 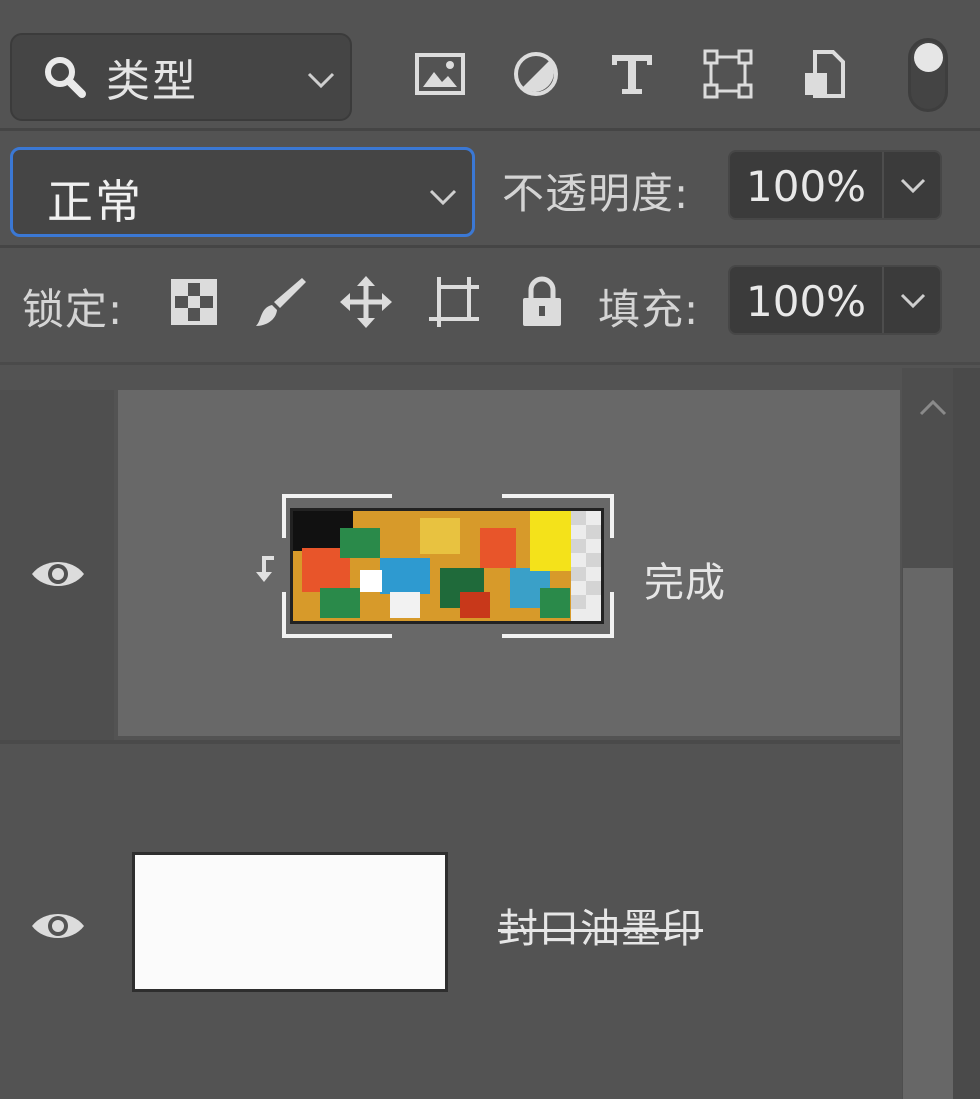 What do you see at coordinates (600, 925) in the screenshot?
I see `layer-name: 封口油墨印` at bounding box center [600, 925].